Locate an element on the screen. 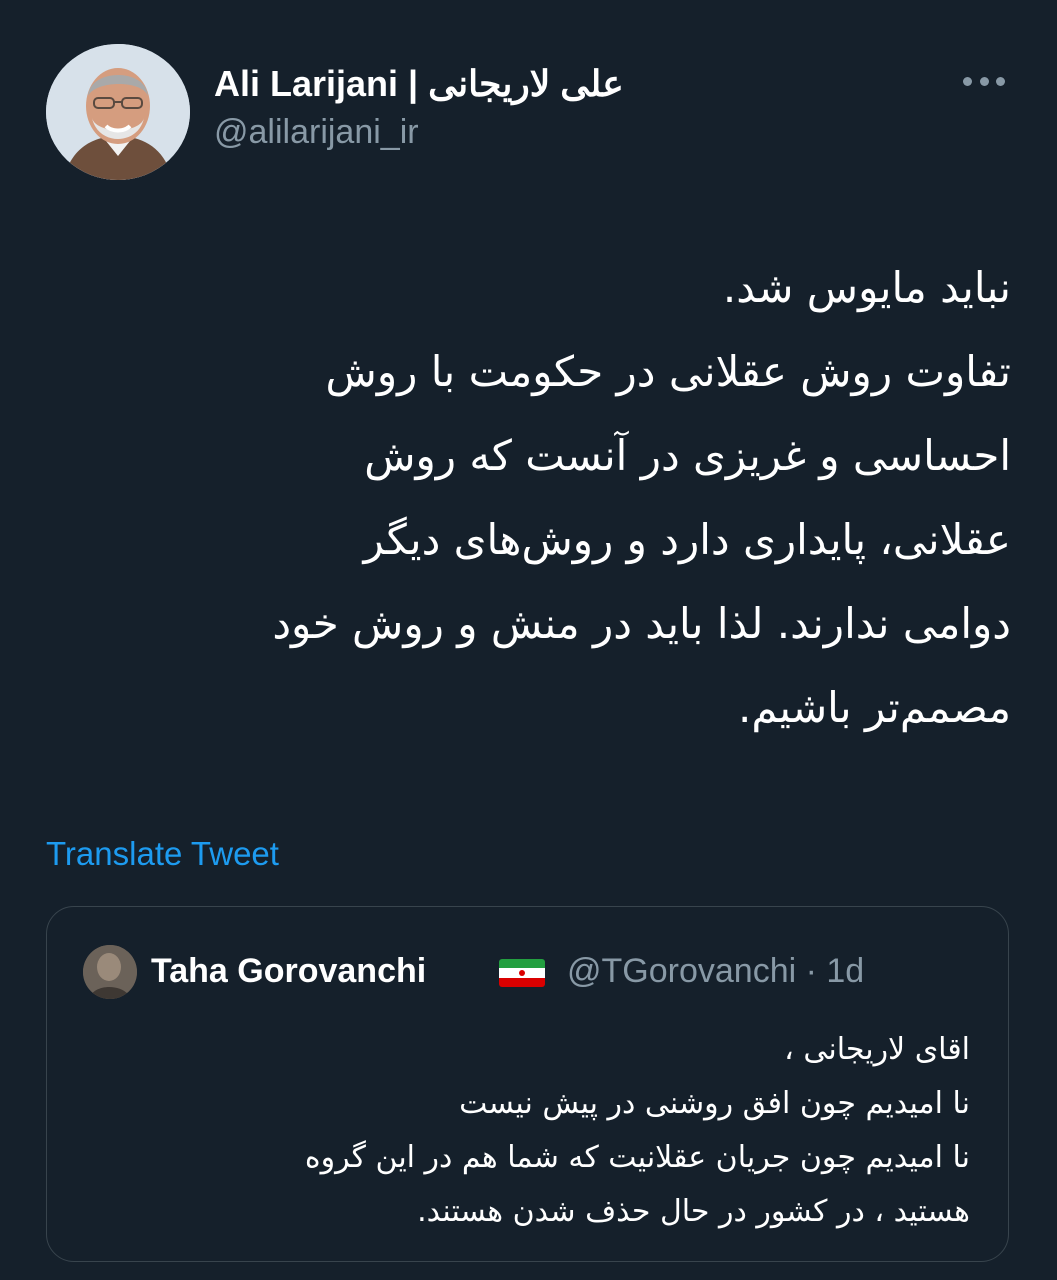 This screenshot has width=1057, height=1280. author-handle: @alilarijani_ir is located at coordinates (419, 132).